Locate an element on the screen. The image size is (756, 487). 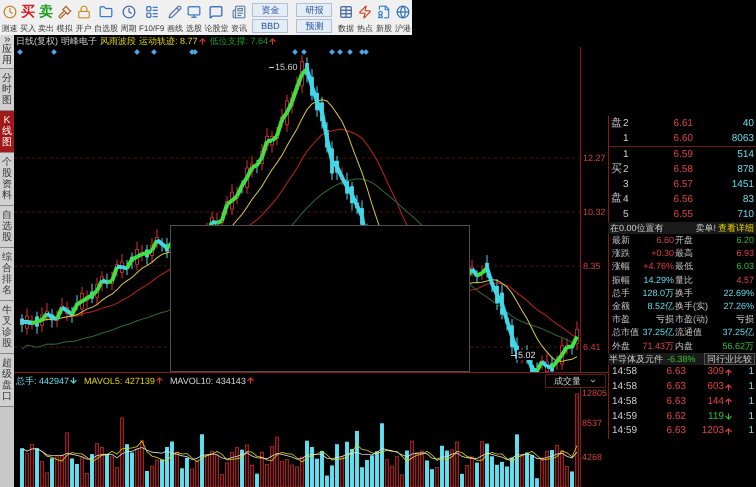
toolbar-button: 测速 is located at coordinates (9, 17).